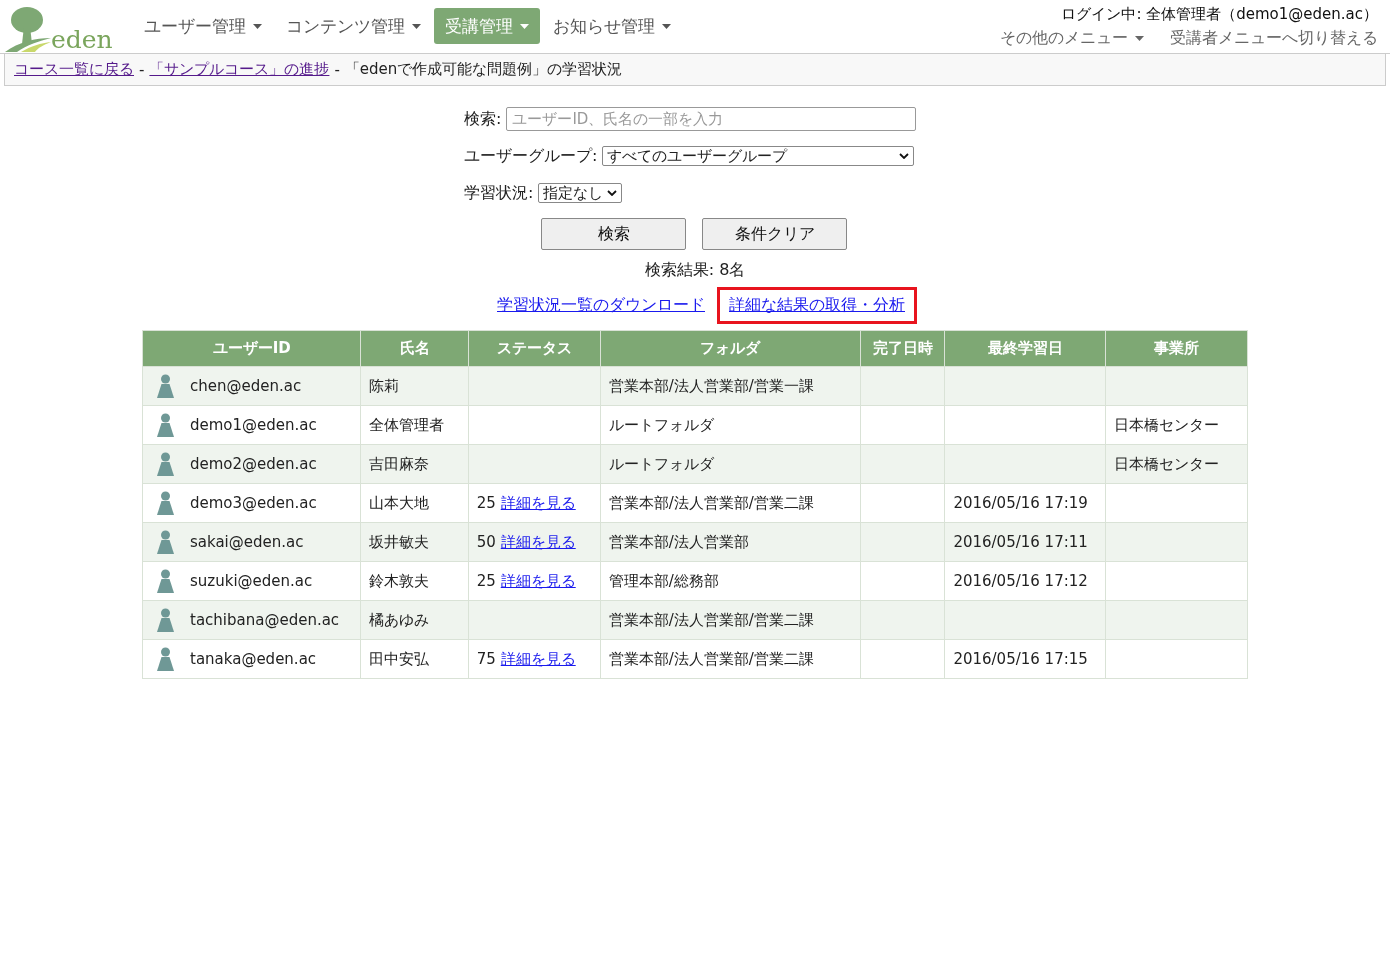 Image resolution: width=1390 pixels, height=972 pixels. What do you see at coordinates (74, 69) in the screenshot?
I see `breadcrumb-link: コース一覧に戻る` at bounding box center [74, 69].